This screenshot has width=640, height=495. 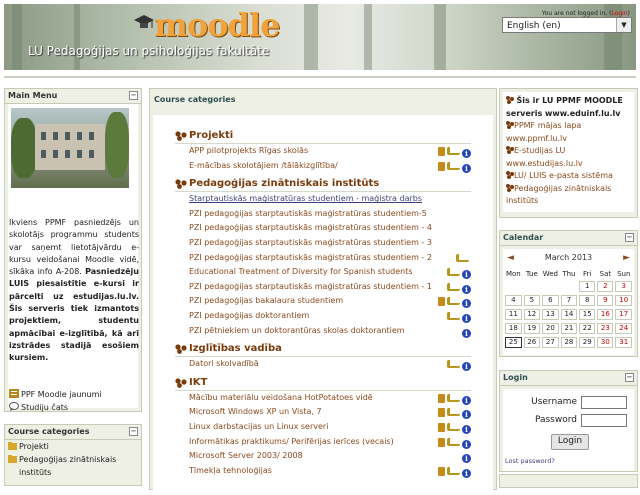 What do you see at coordinates (605, 342) in the screenshot?
I see `calendar-day: 30` at bounding box center [605, 342].